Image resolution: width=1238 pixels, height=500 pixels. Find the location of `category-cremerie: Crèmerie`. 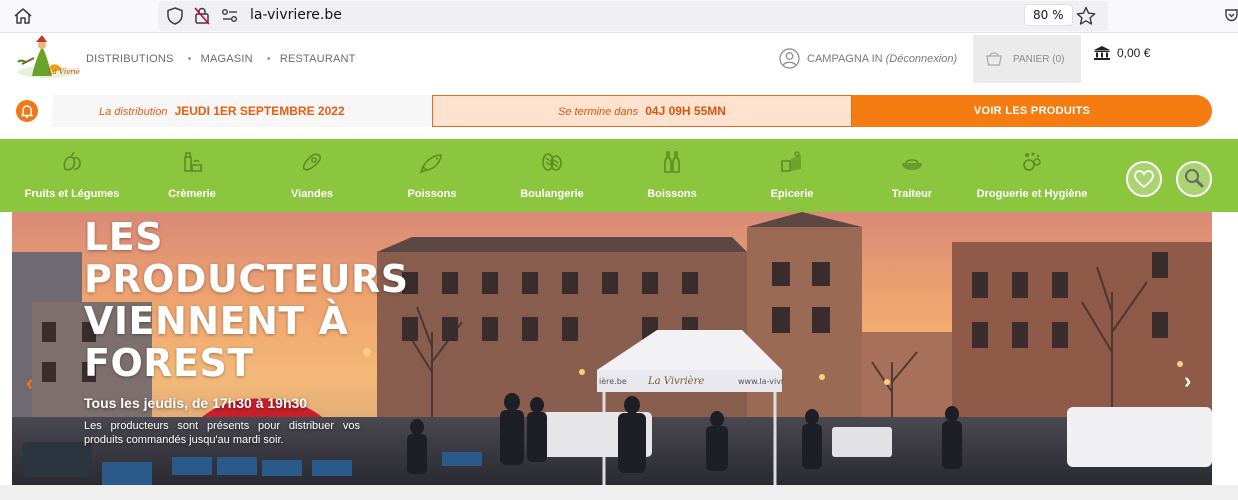

category-cremerie: Crèmerie is located at coordinates (192, 175).